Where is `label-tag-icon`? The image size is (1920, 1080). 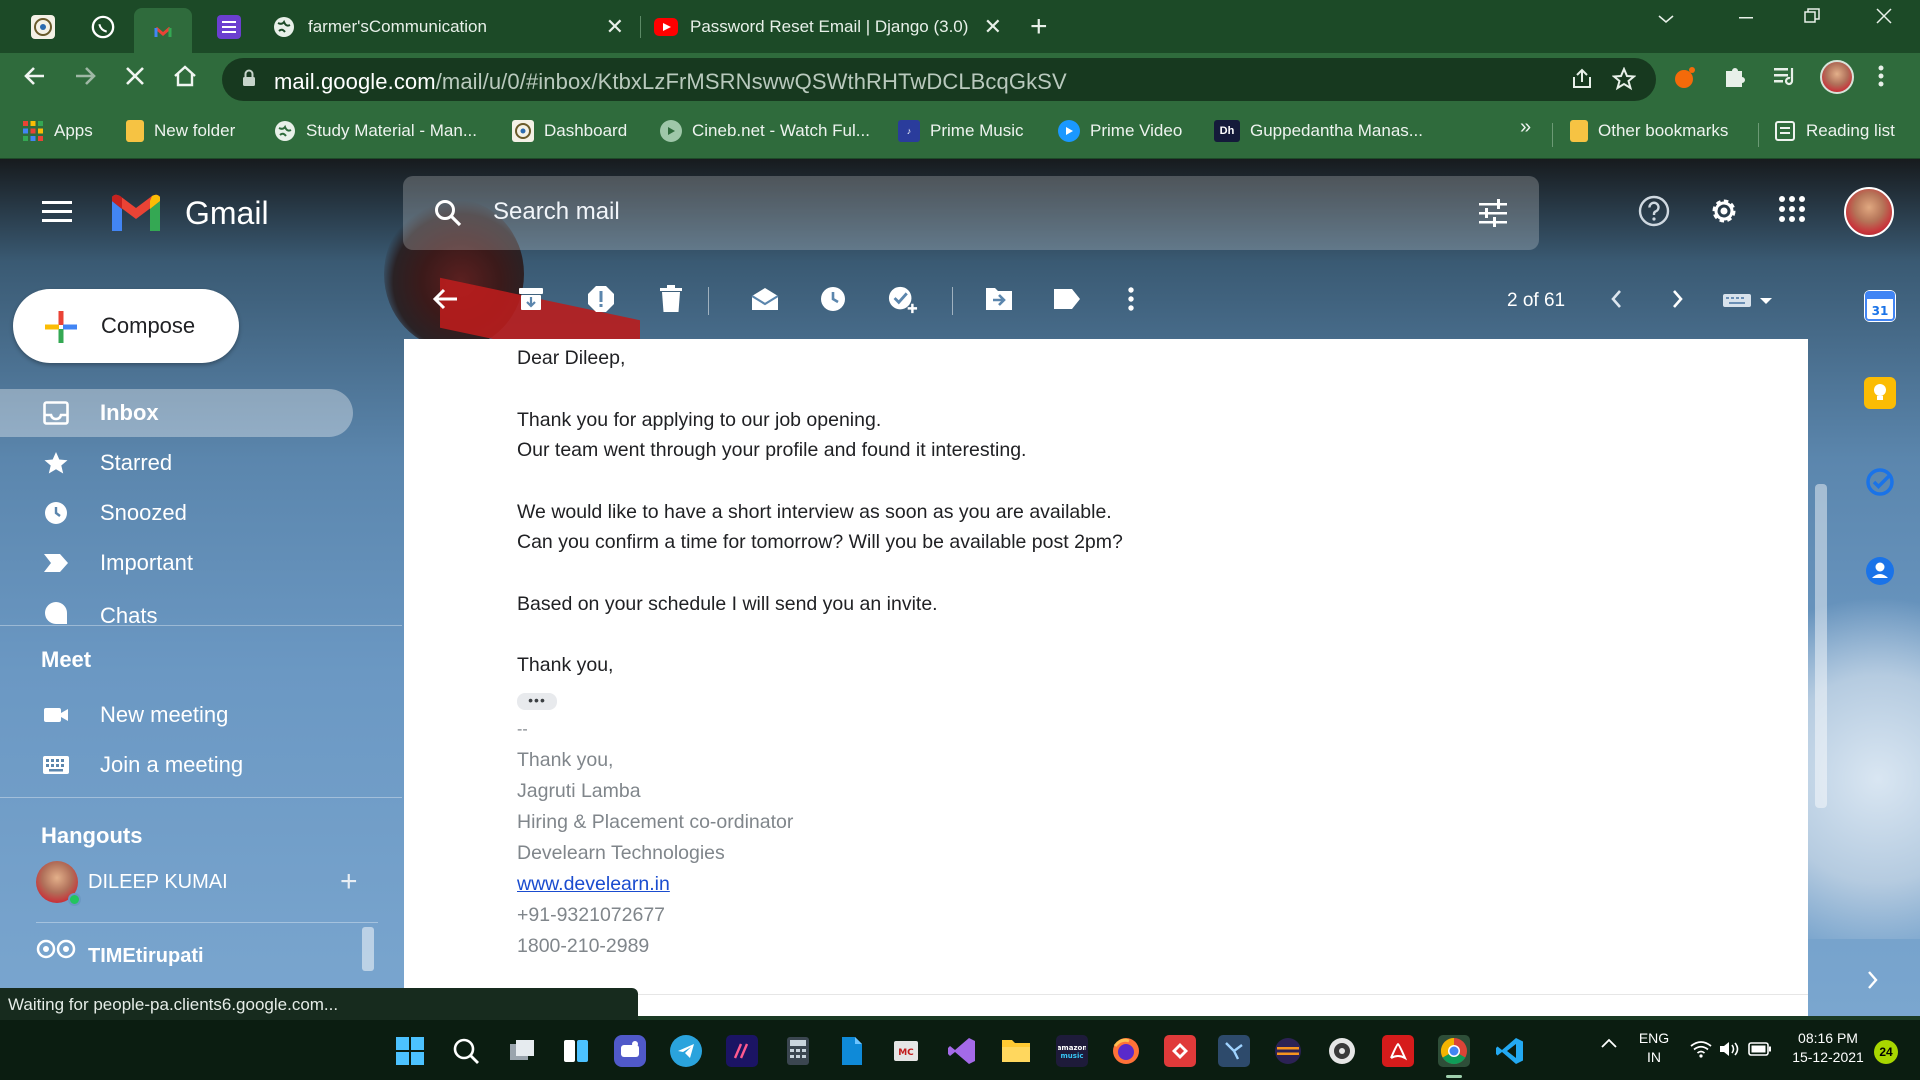
label-tag-icon is located at coordinates (1067, 299).